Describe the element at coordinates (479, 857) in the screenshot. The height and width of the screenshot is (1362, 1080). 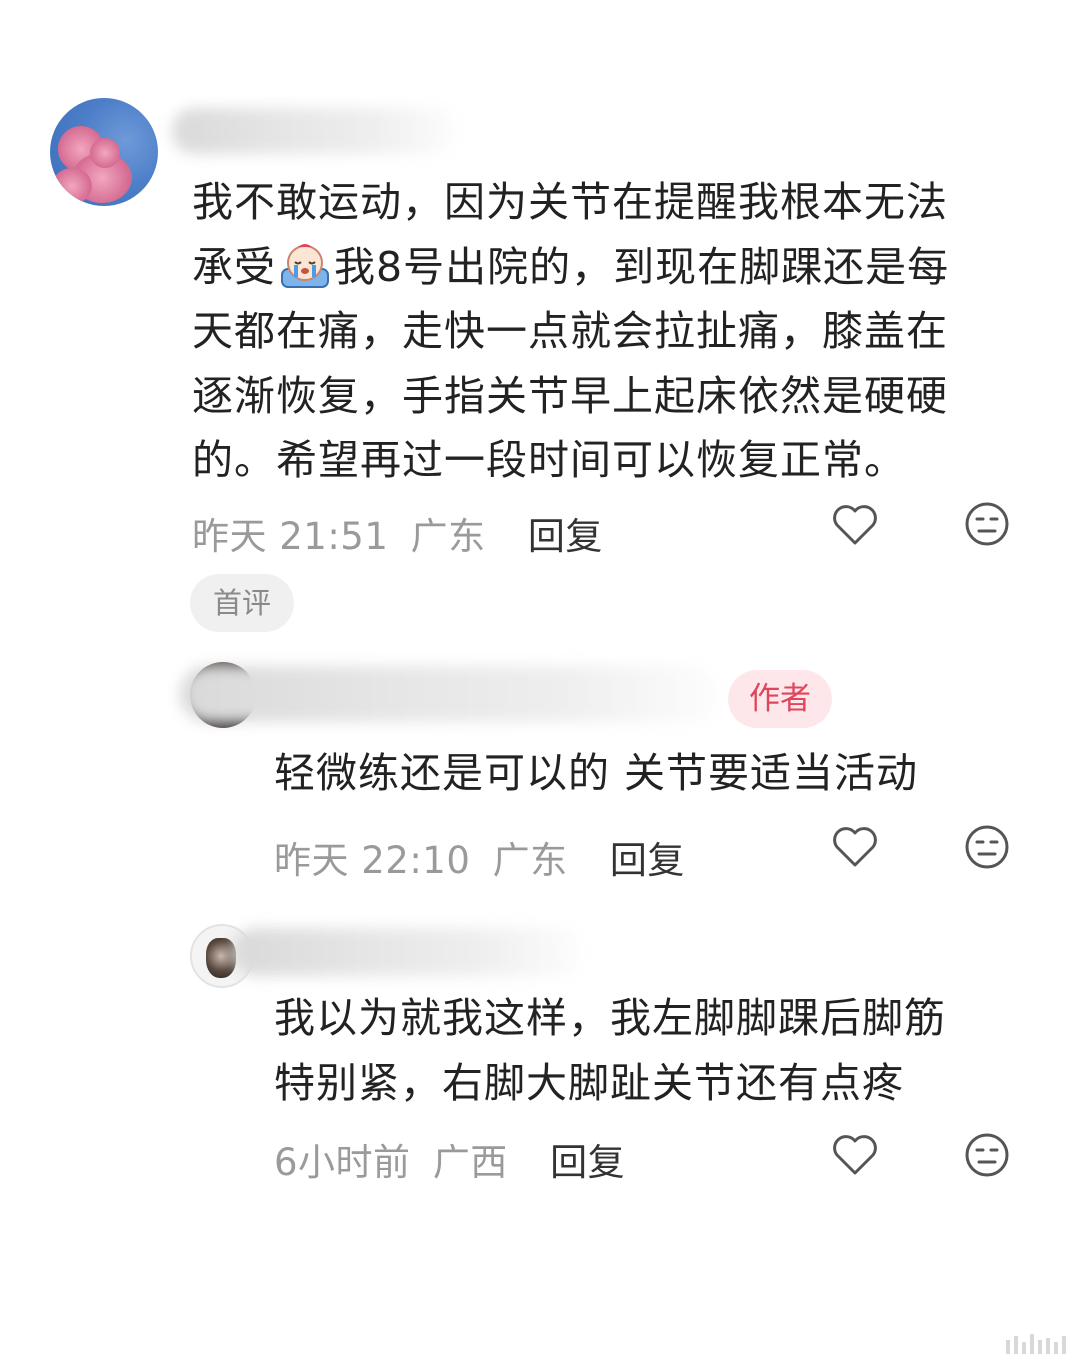
I see `comment-meta: 昨天 22:10 广东 回复` at that location.